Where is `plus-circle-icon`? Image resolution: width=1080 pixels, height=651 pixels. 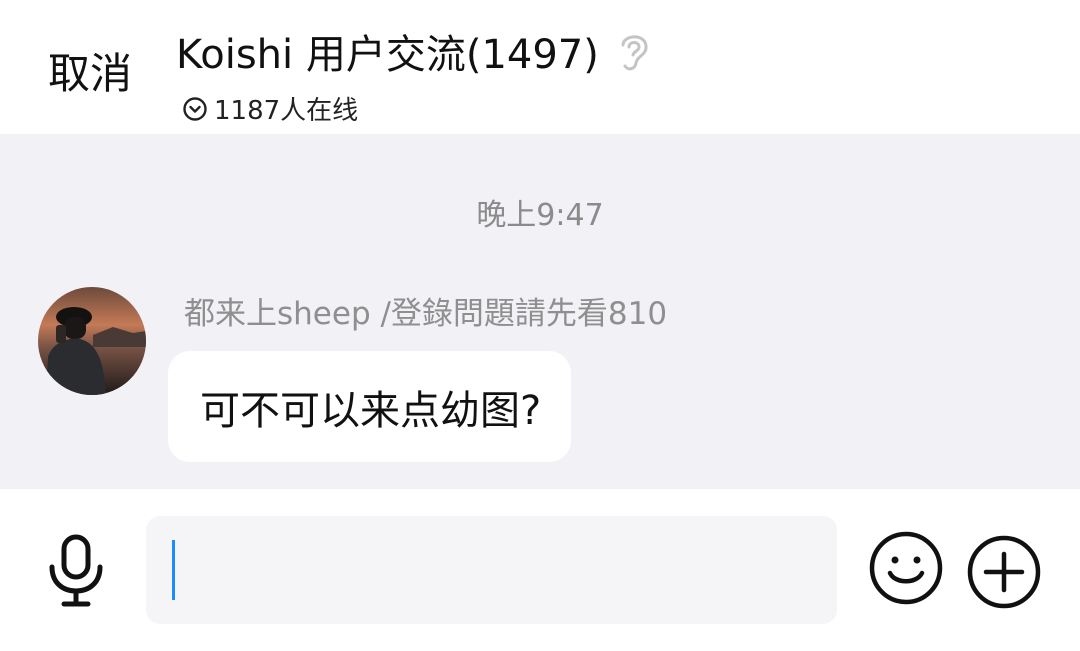
plus-circle-icon is located at coordinates (1004, 572).